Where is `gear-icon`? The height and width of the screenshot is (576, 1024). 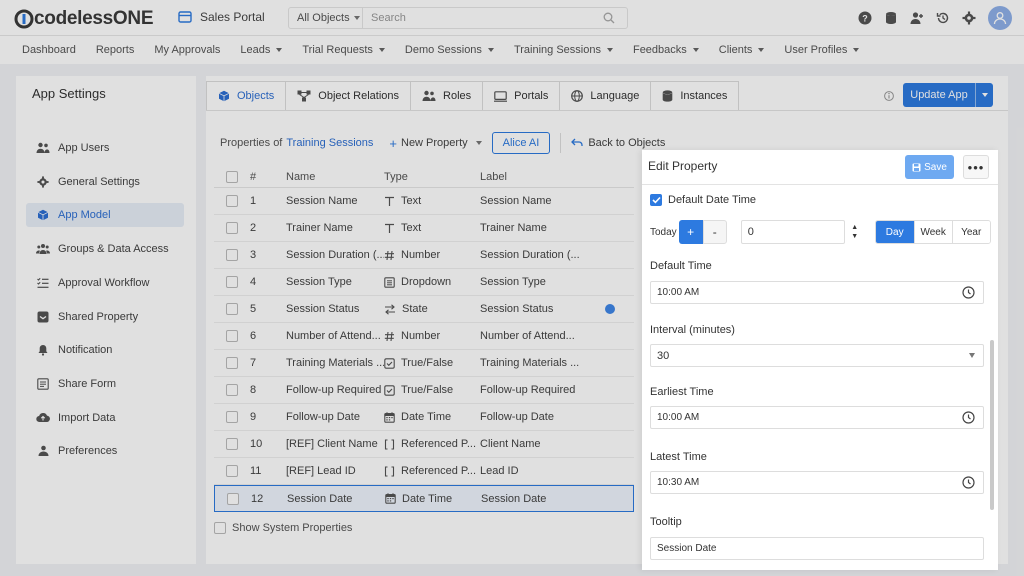 gear-icon is located at coordinates (969, 18).